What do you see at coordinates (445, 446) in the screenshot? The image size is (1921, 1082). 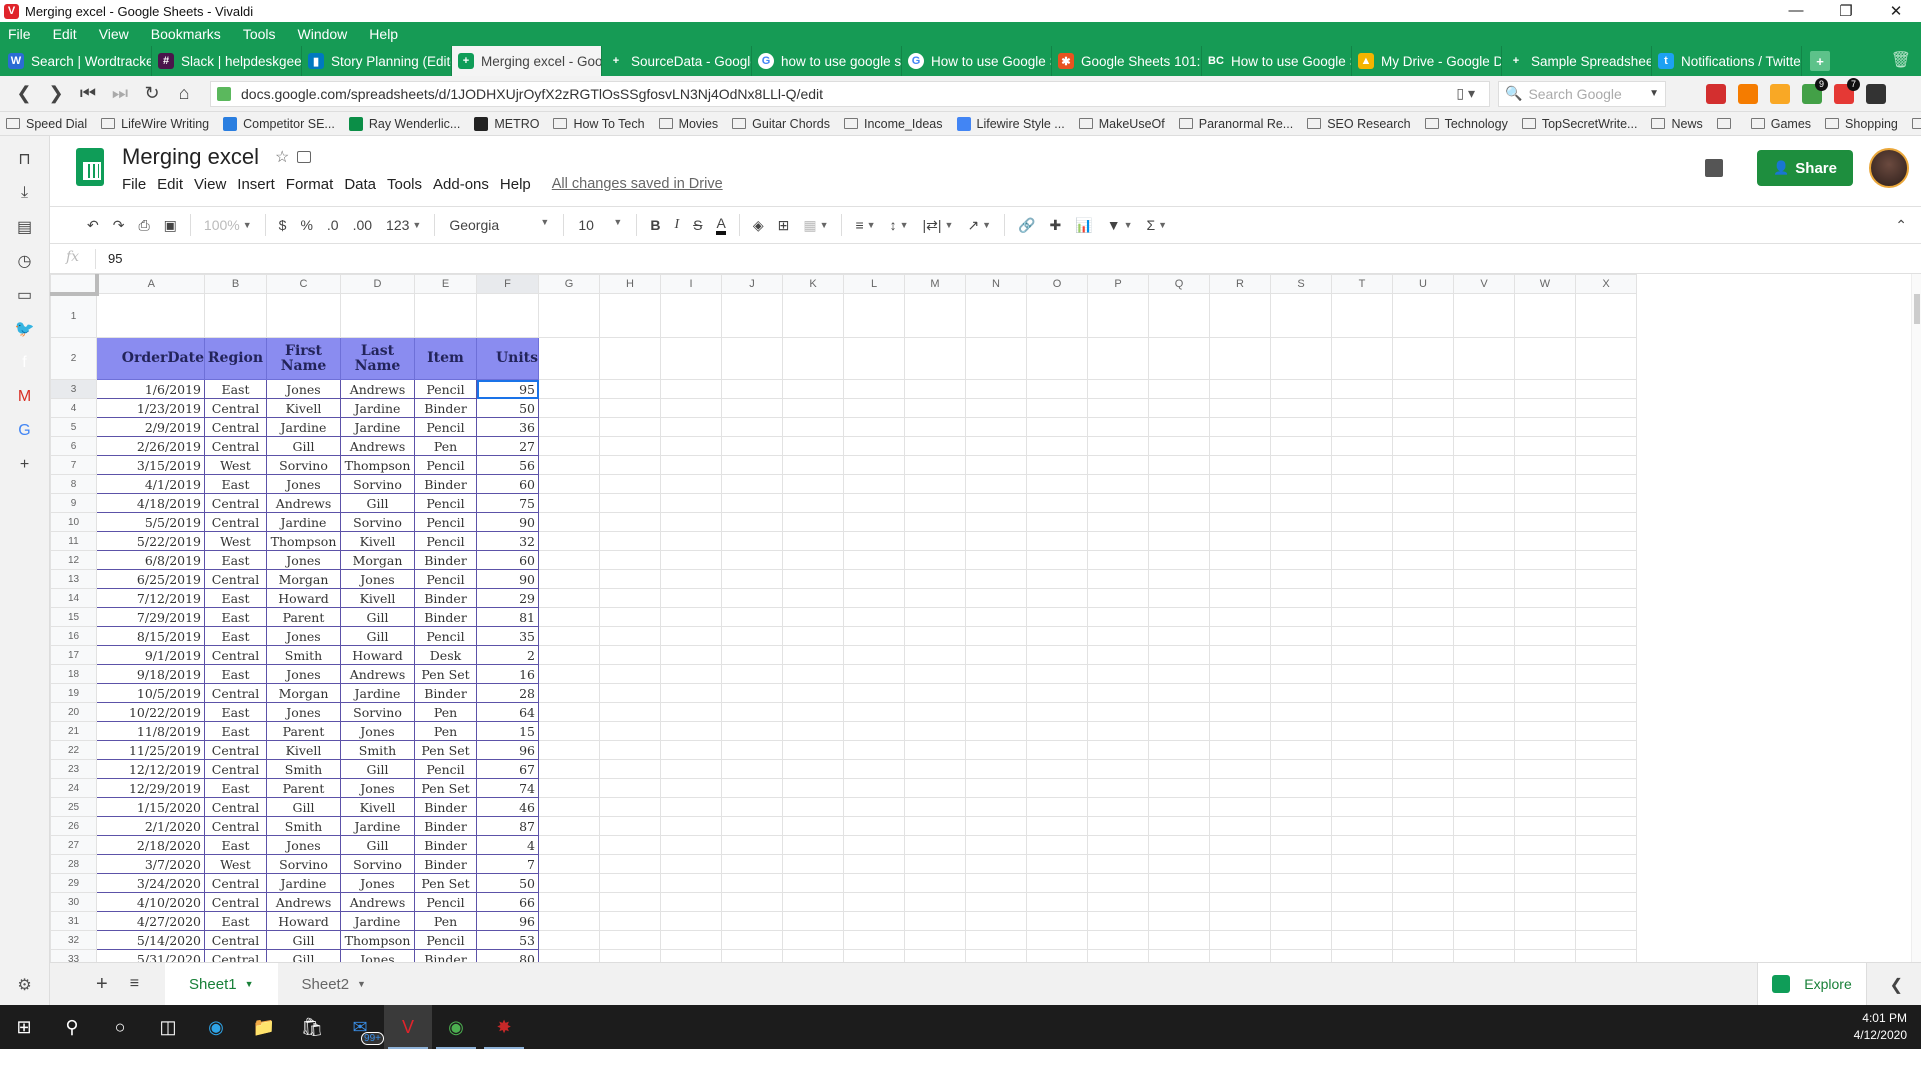 I see `cell: Pen` at bounding box center [445, 446].